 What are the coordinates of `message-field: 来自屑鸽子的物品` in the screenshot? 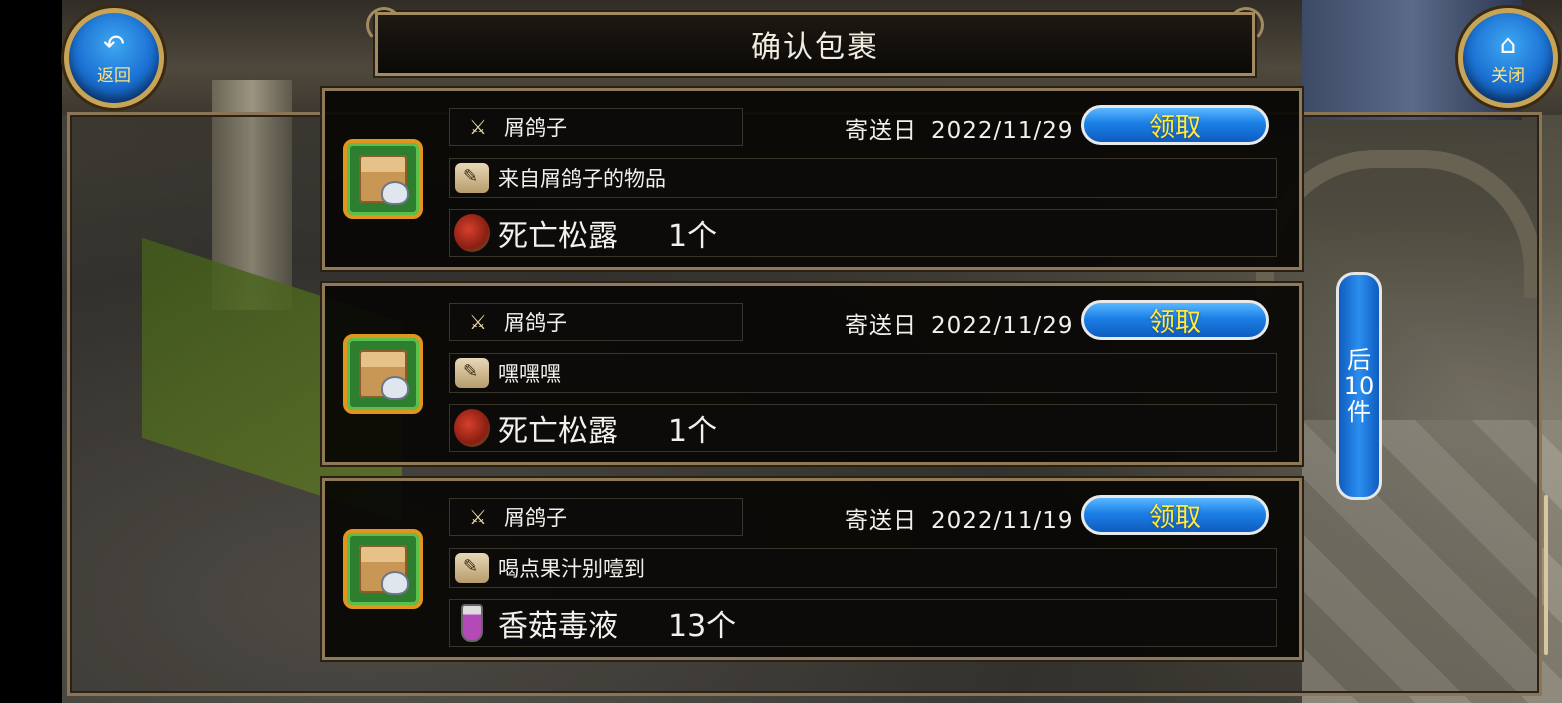 It's located at (863, 178).